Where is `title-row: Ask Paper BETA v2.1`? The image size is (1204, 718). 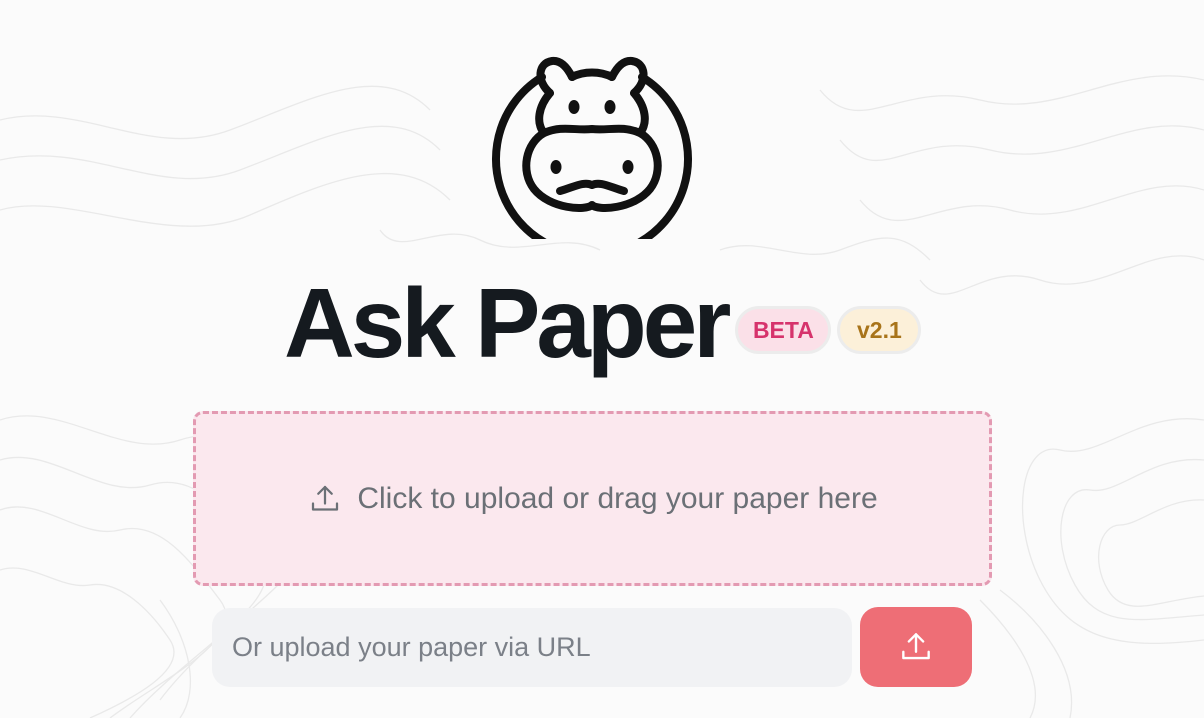 title-row: Ask Paper BETA v2.1 is located at coordinates (603, 323).